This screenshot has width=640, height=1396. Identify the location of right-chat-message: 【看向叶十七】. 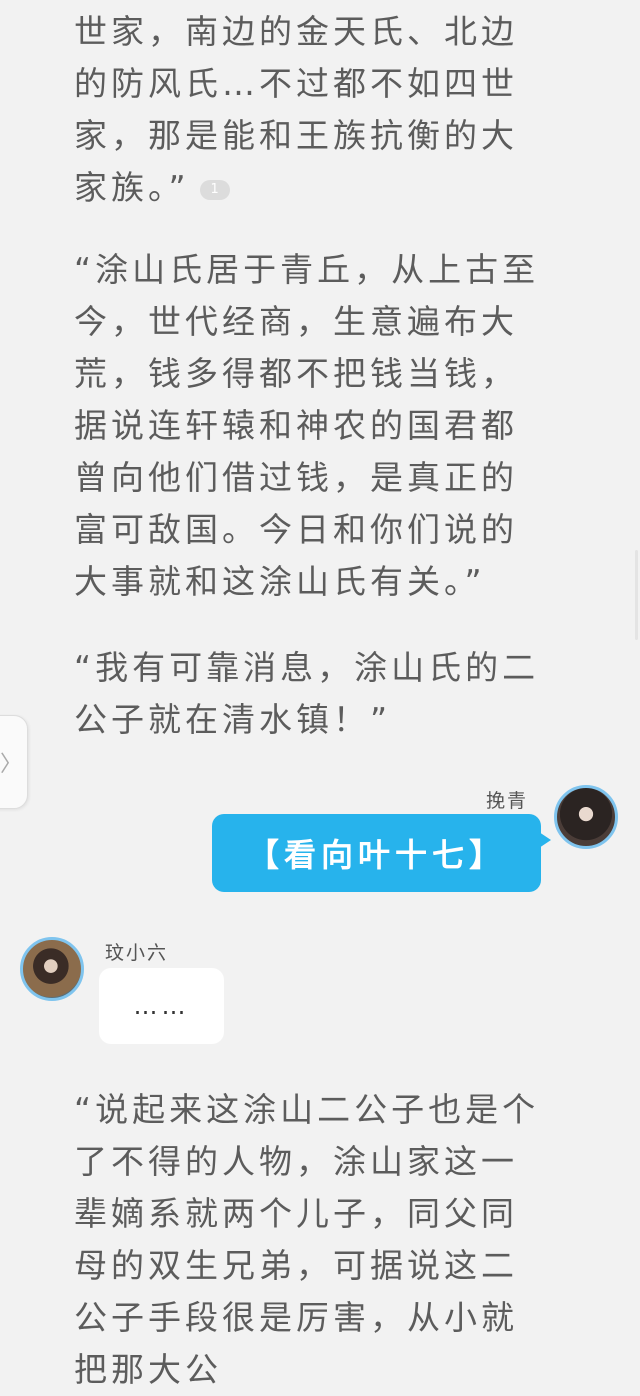
(376, 855).